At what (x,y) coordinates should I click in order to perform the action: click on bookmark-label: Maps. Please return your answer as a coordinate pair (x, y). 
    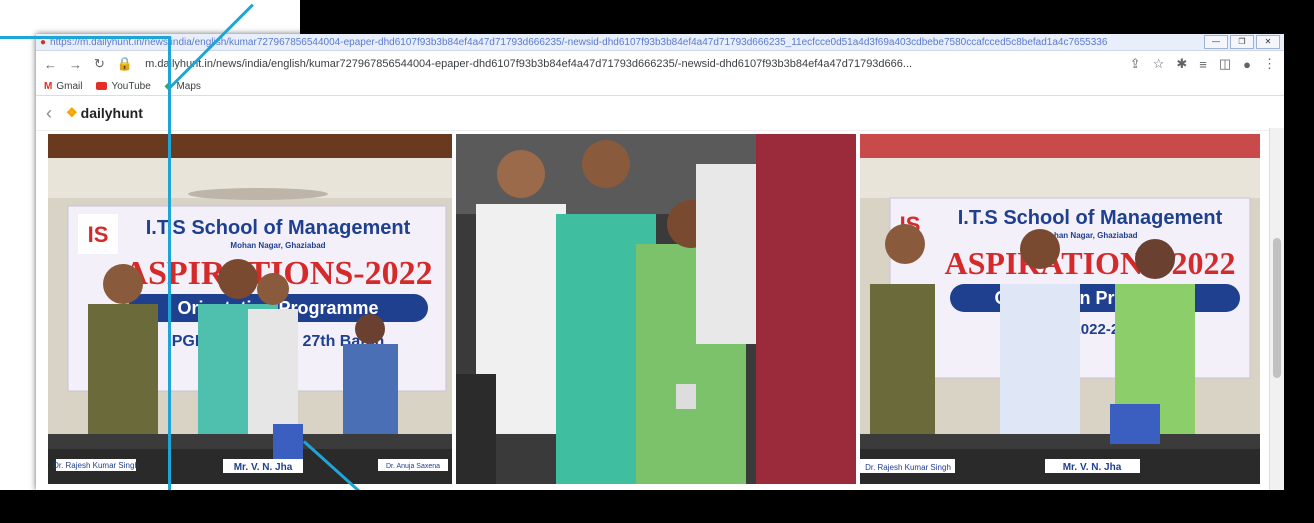
    Looking at the image, I should click on (188, 86).